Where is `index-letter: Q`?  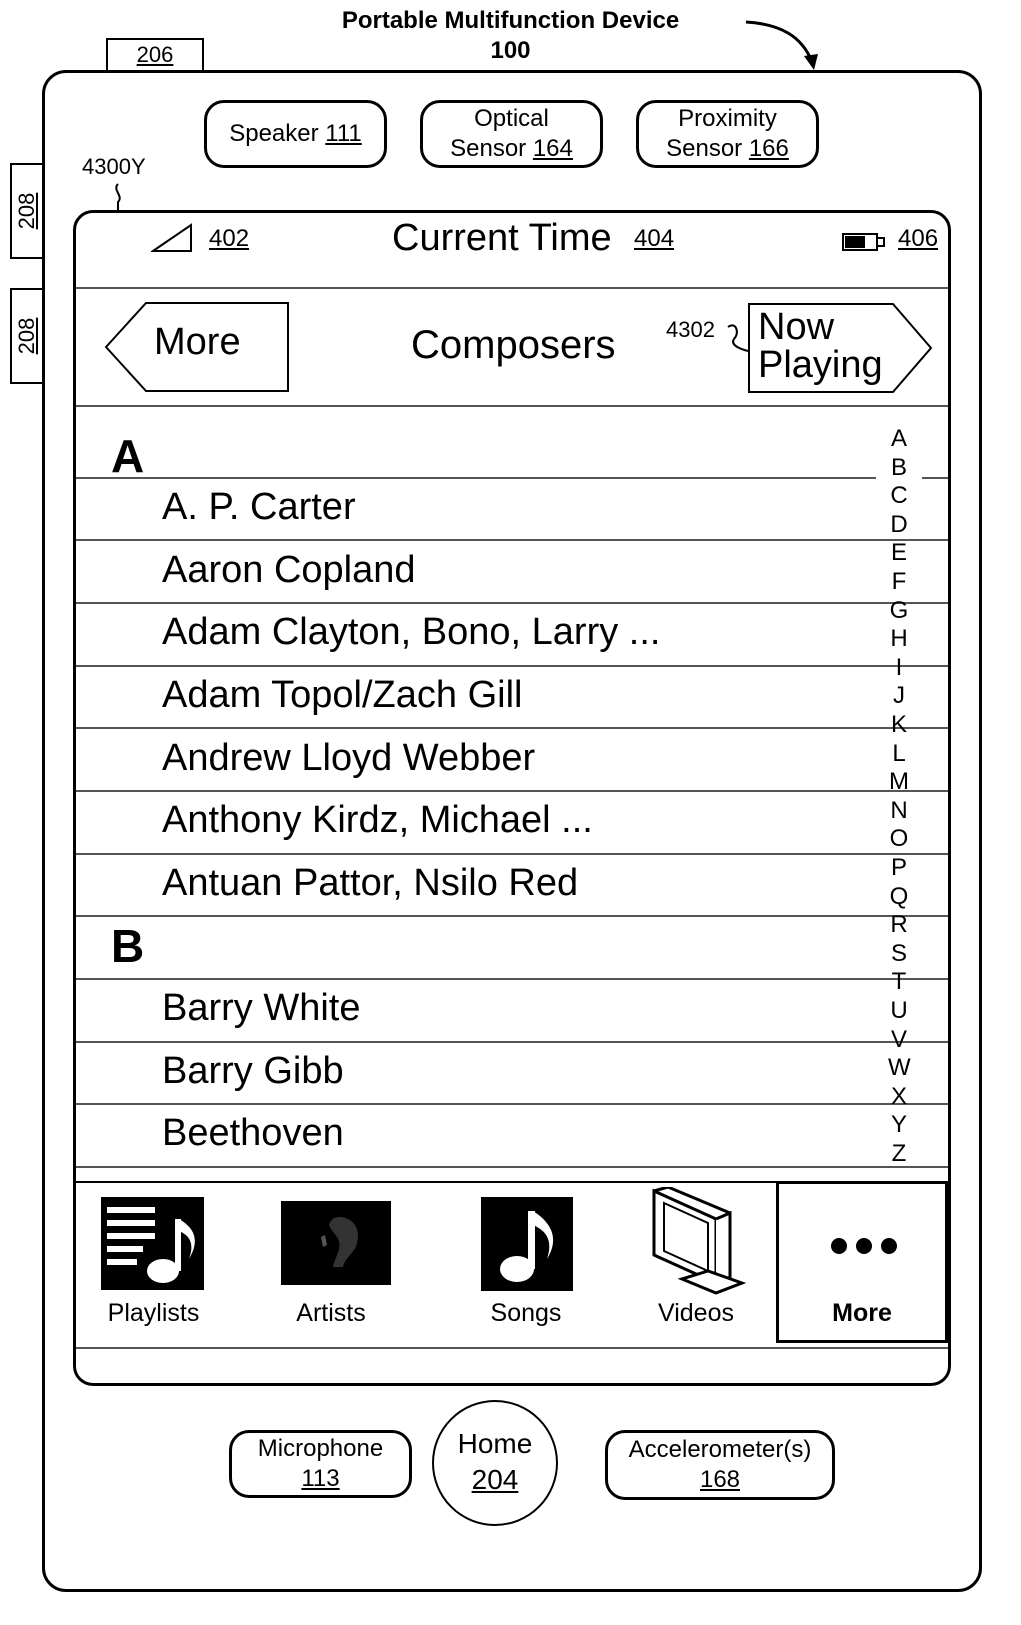
index-letter: Q is located at coordinates (899, 897).